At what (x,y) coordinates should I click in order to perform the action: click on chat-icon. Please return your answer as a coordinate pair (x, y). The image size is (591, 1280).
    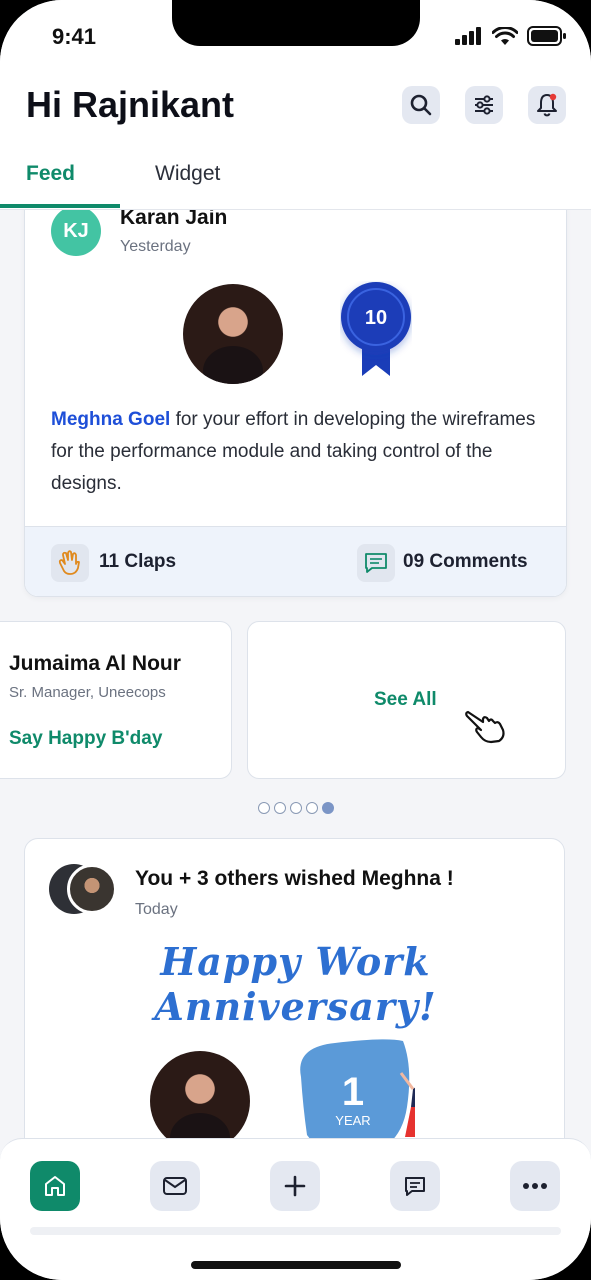
    Looking at the image, I should click on (415, 1186).